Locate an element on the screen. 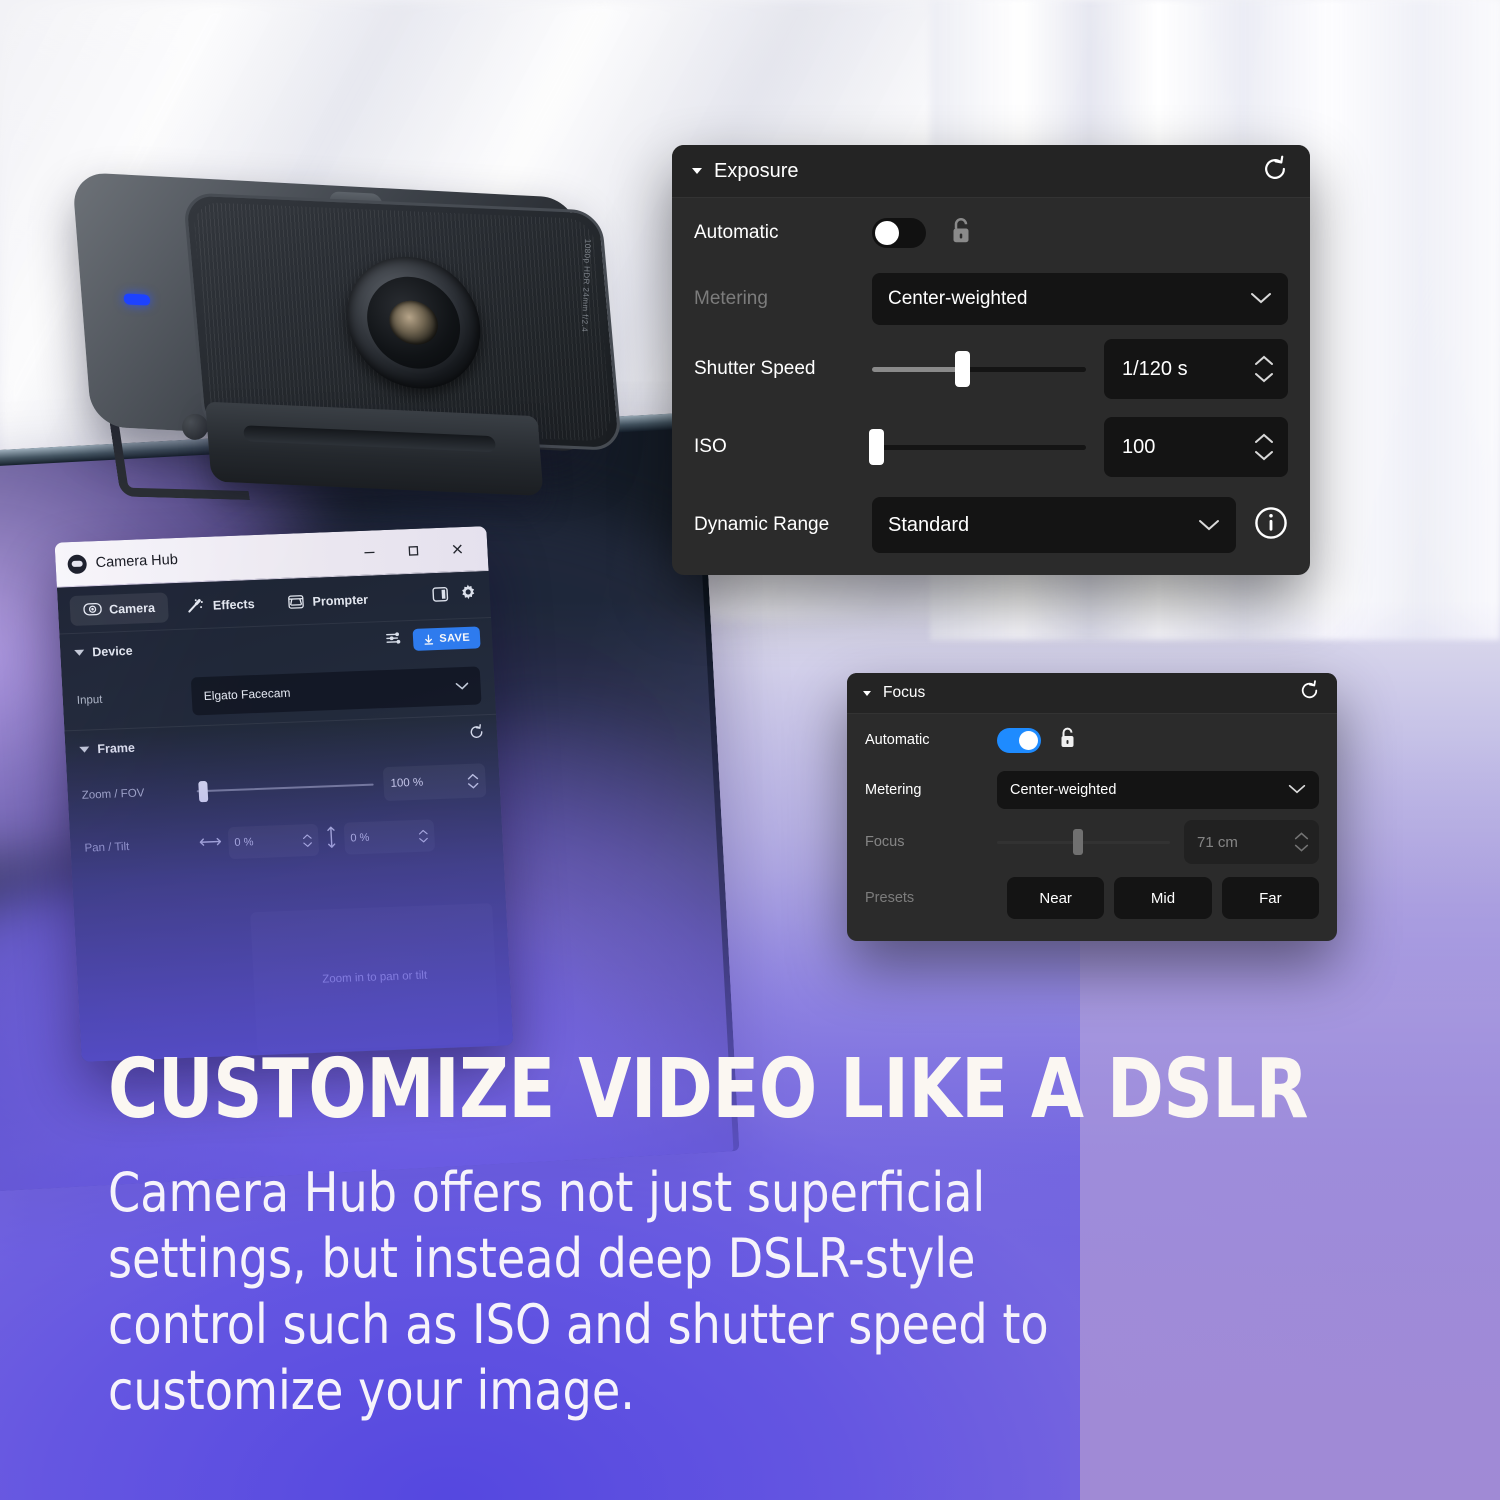 Image resolution: width=1500 pixels, height=1500 pixels. maximize-button is located at coordinates (414, 551).